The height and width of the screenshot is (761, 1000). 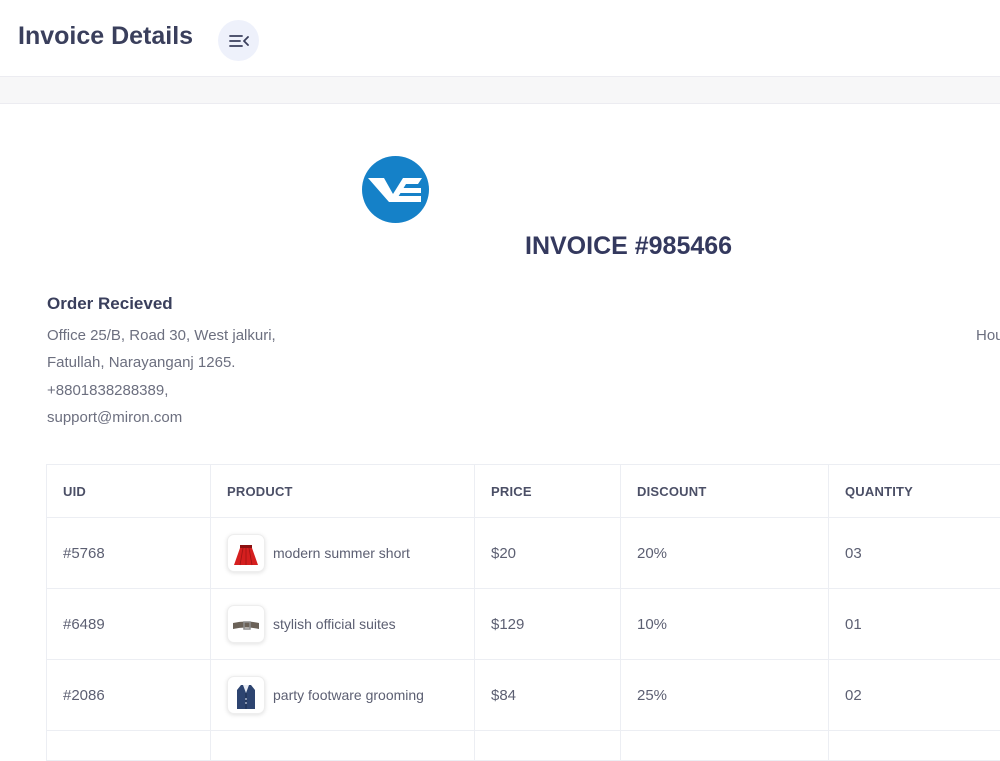 What do you see at coordinates (334, 624) in the screenshot?
I see `product-name: stylish official suites` at bounding box center [334, 624].